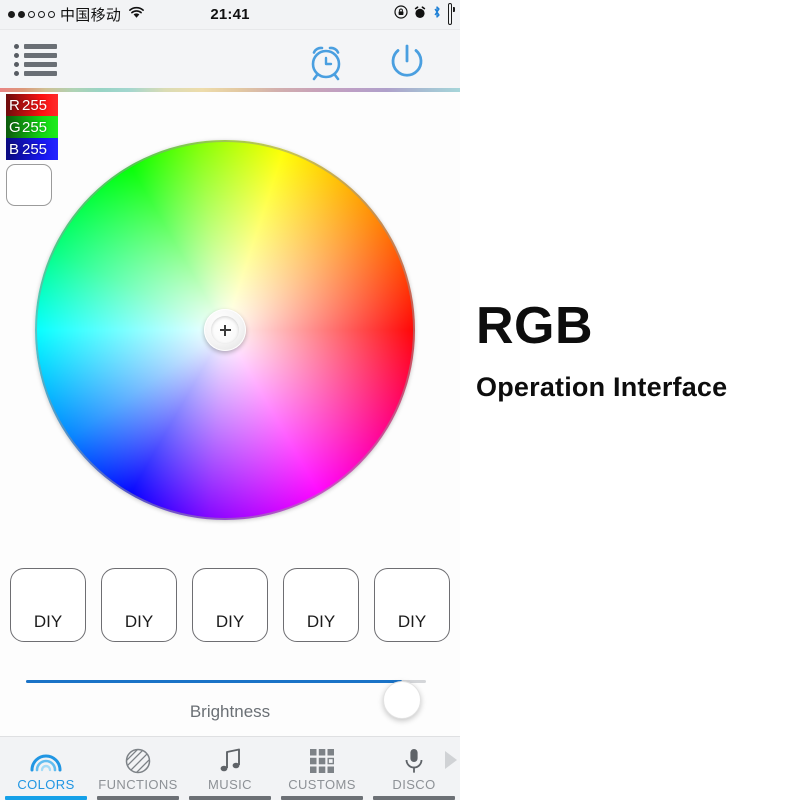 The width and height of the screenshot is (800, 800). I want to click on microphone-icon, so click(414, 761).